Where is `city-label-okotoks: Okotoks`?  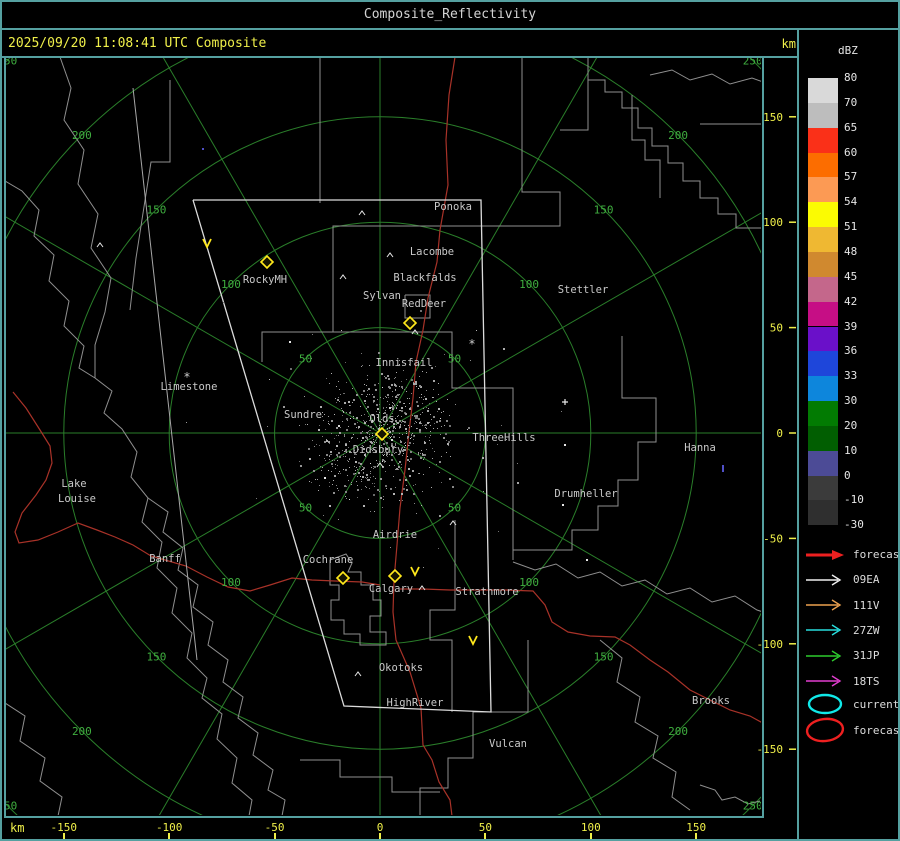
city-label-okotoks: Okotoks is located at coordinates (401, 668).